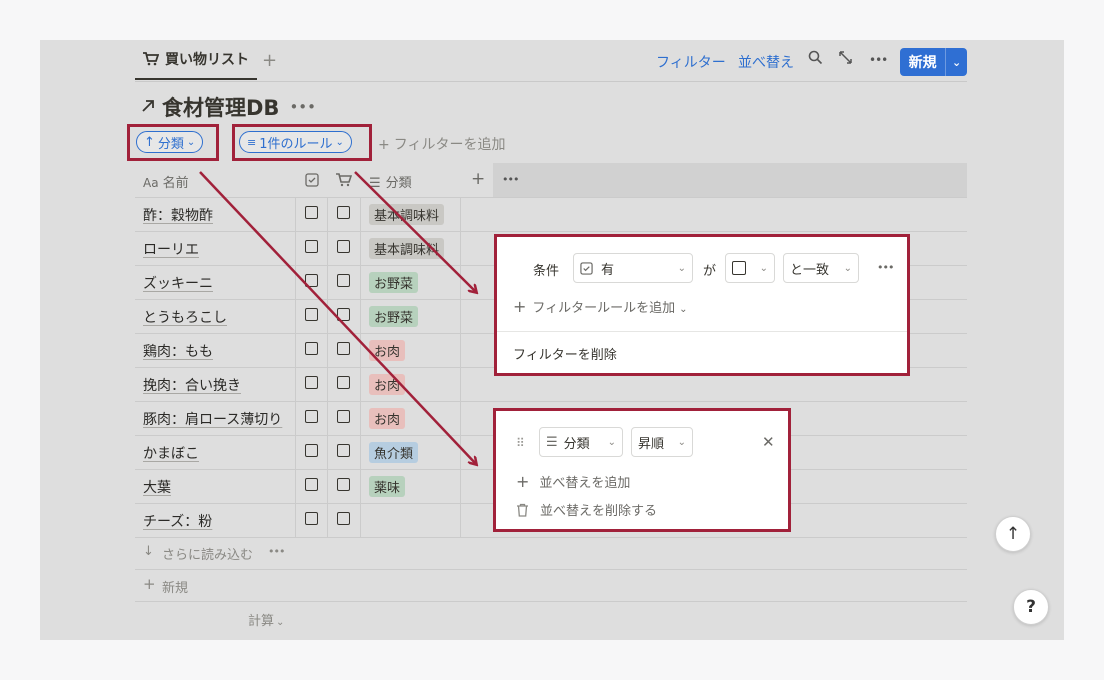 The height and width of the screenshot is (680, 1104). I want to click on filter-value-select: ⌄, so click(750, 268).